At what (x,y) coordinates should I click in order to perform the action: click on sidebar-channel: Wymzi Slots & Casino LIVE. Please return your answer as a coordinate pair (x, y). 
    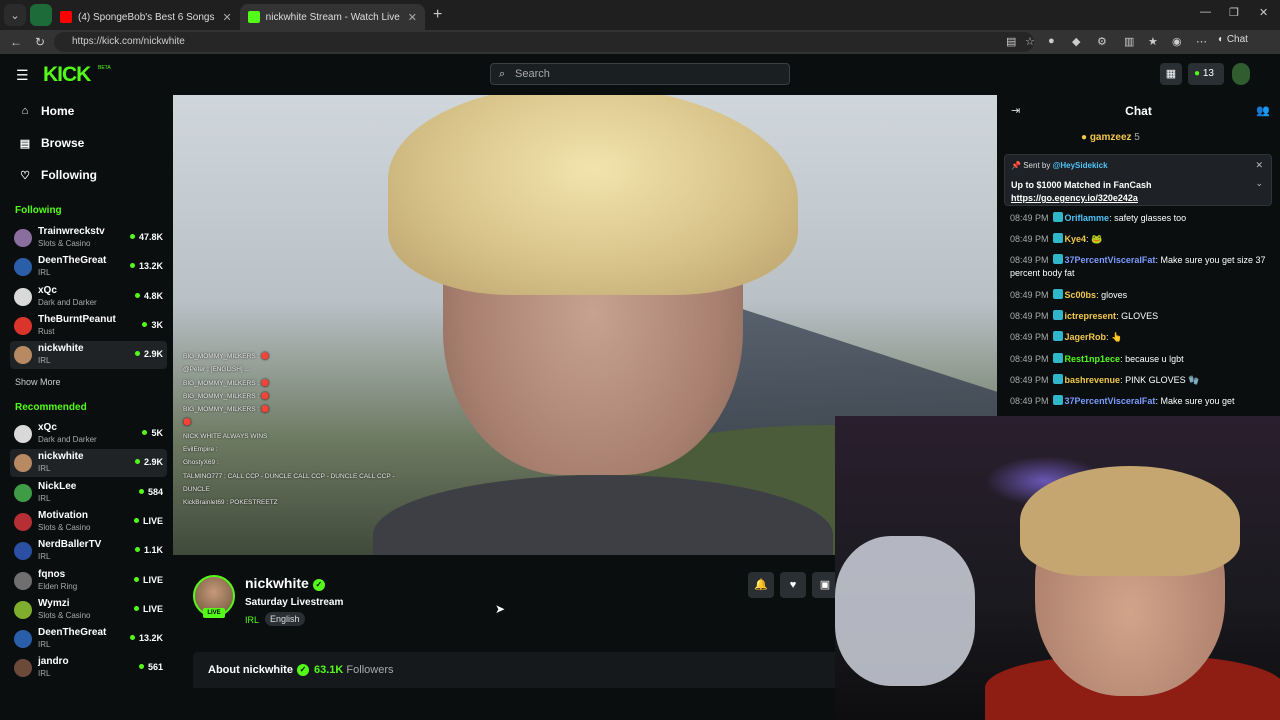
    Looking at the image, I should click on (88, 610).